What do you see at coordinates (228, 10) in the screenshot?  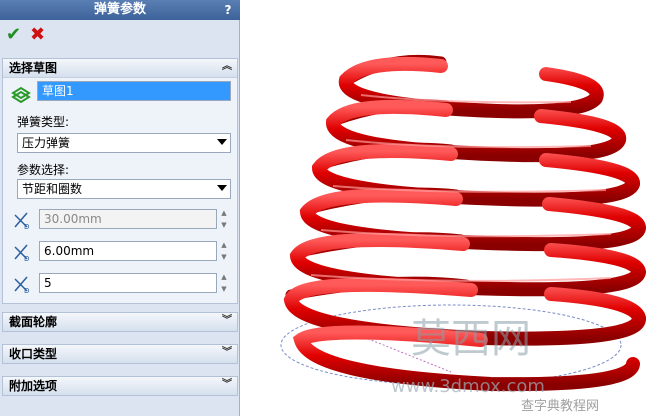 I see `help-button: ?` at bounding box center [228, 10].